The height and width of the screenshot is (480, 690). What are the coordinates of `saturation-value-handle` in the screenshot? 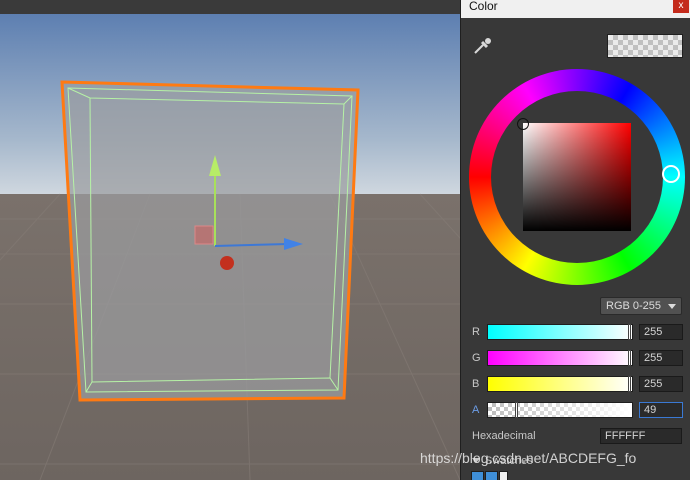 It's located at (523, 124).